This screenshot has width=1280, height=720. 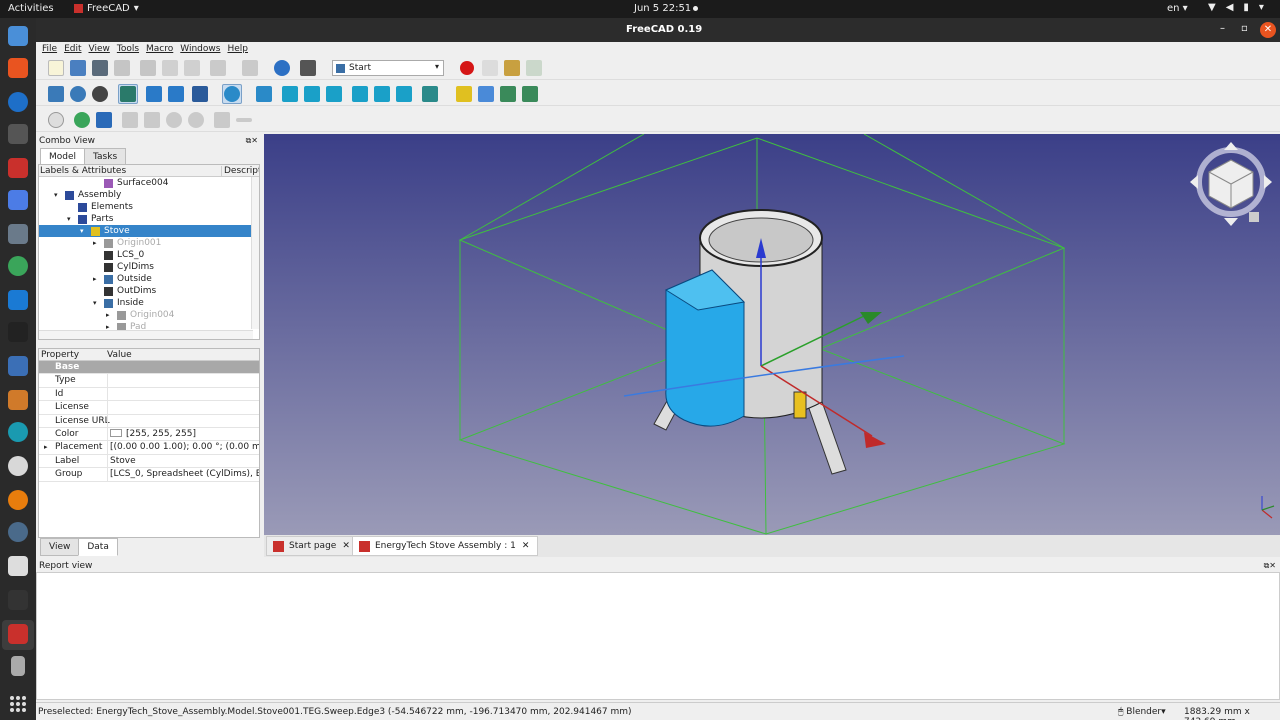 What do you see at coordinates (78, 94) in the screenshot?
I see `fit-selection-icon` at bounding box center [78, 94].